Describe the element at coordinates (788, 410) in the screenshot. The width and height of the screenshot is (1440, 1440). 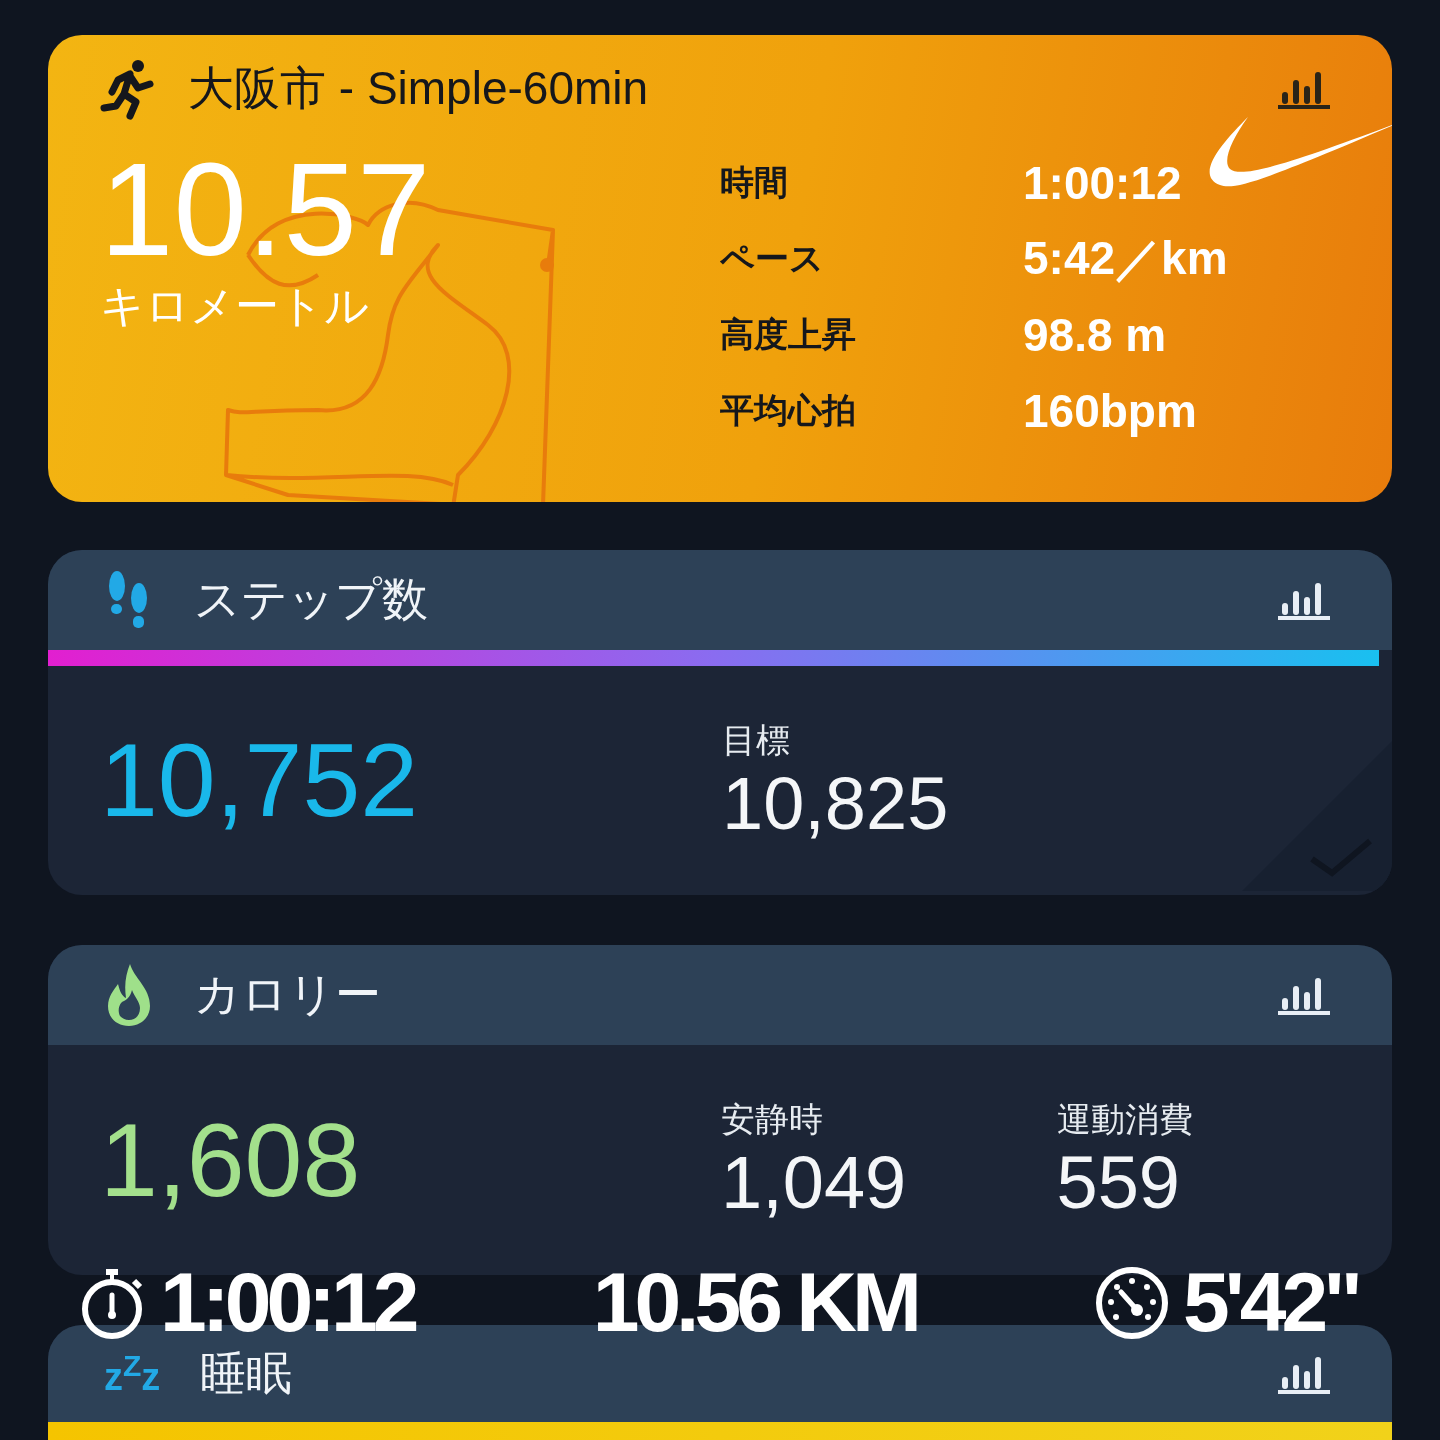
I see `stat-label: 平均心拍` at that location.